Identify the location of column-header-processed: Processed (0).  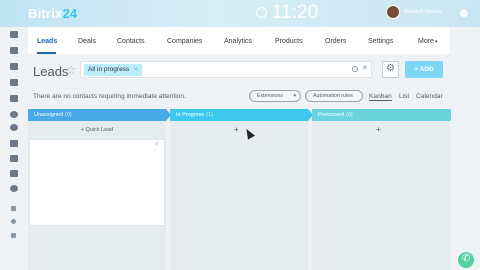
(383, 115).